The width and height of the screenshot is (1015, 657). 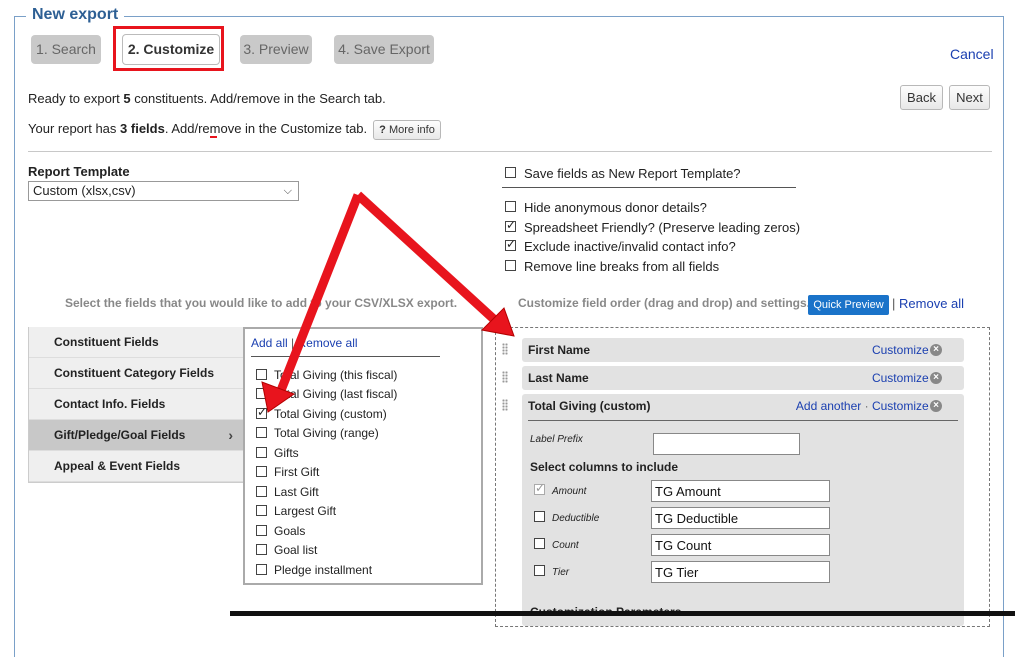 I want to click on annotation-arrows, so click(x=388, y=302).